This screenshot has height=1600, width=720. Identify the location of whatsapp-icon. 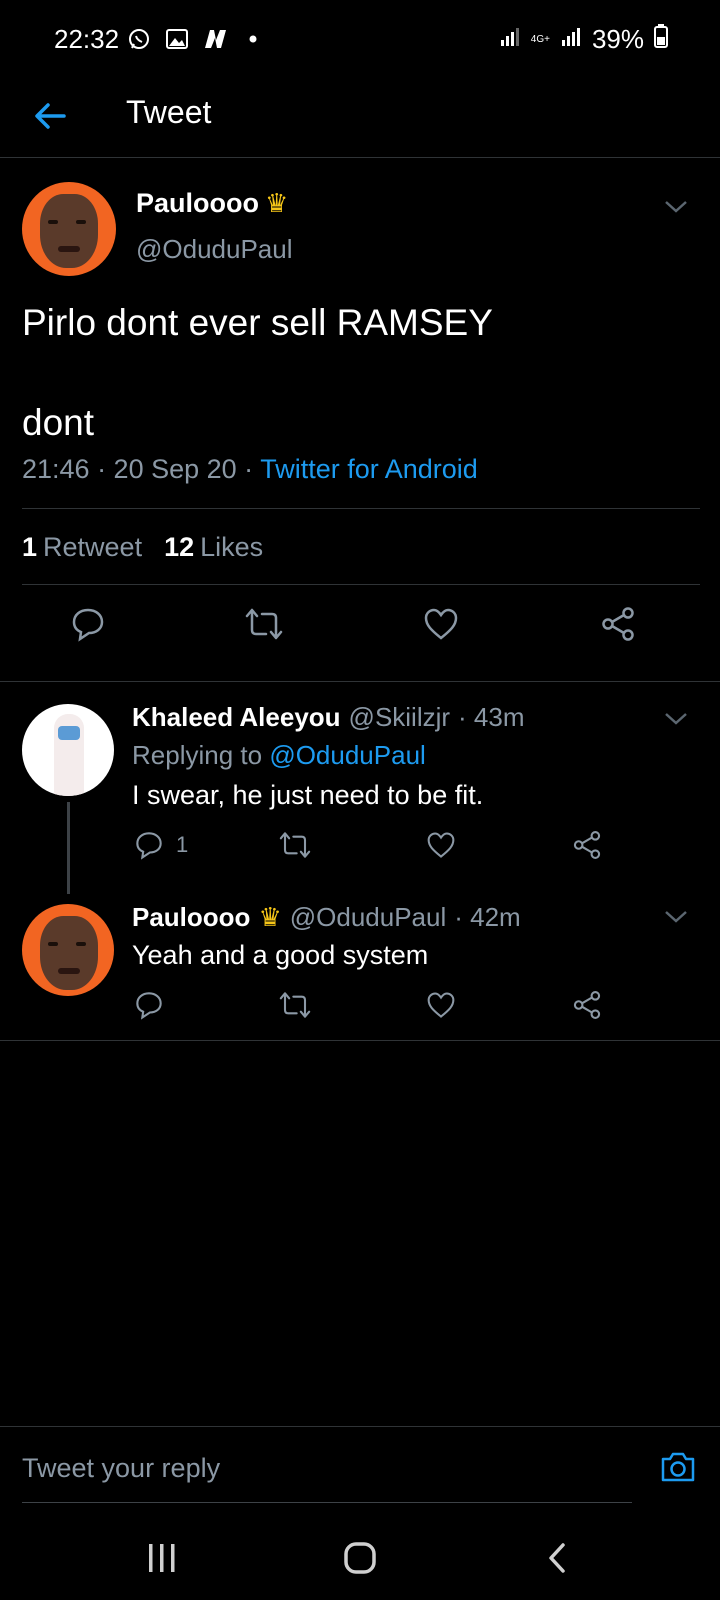
(139, 39).